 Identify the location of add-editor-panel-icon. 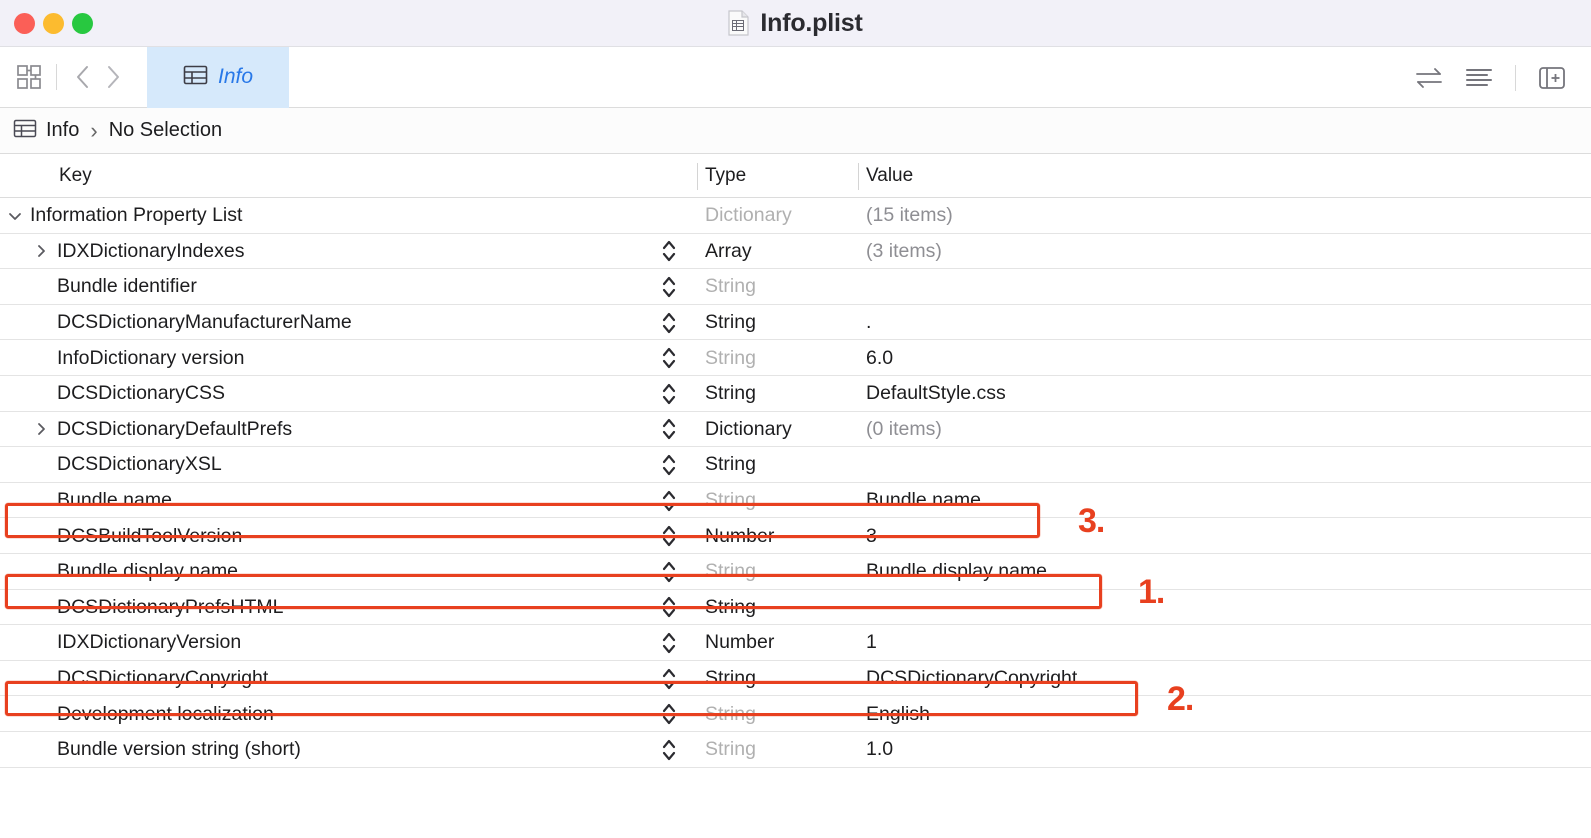
(1552, 77).